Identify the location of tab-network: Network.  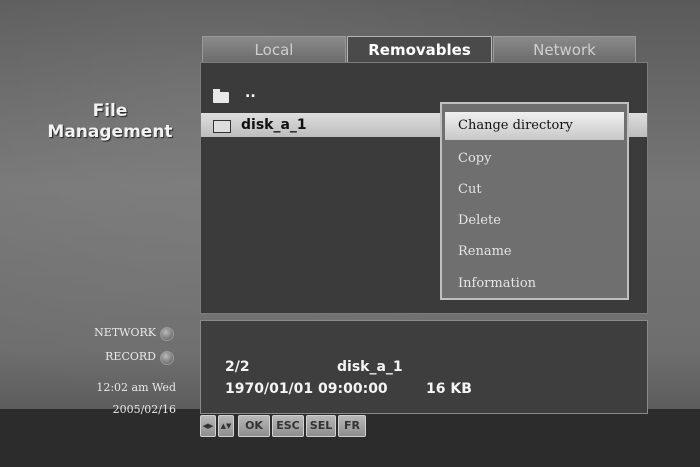
(564, 49).